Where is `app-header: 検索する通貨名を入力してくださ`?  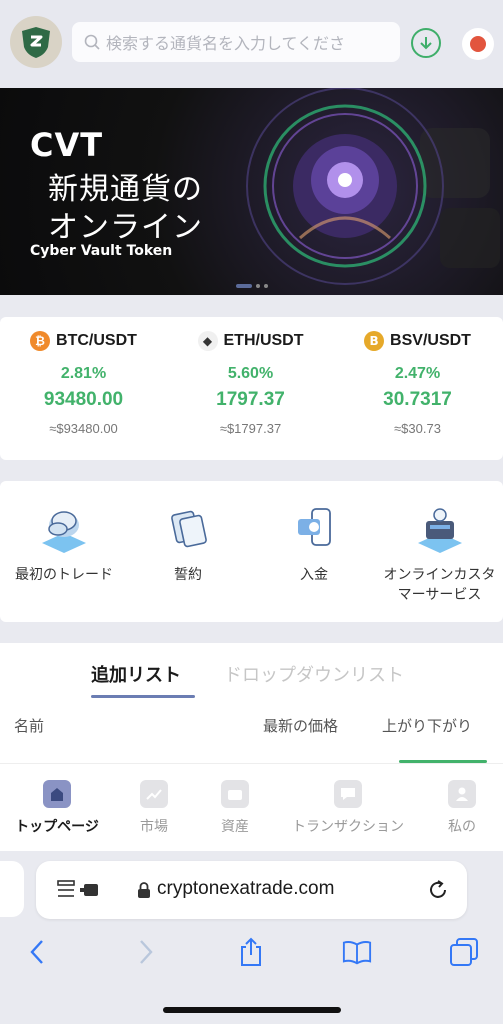
app-header: 検索する通貨名を入力してくださ is located at coordinates (251, 44).